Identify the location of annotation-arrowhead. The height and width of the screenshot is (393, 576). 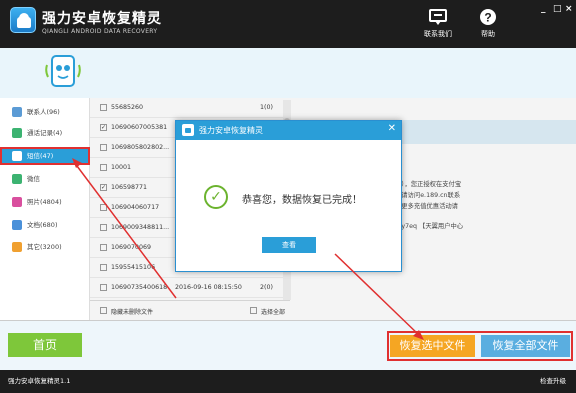
(77, 163).